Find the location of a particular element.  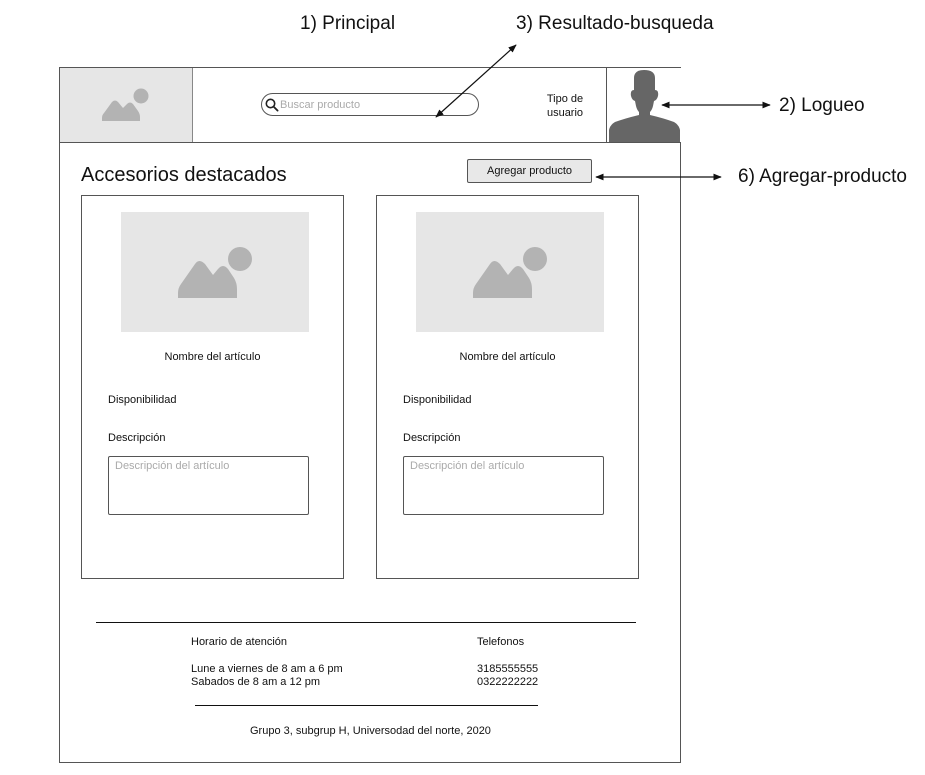

arrow-resultado-busqueda is located at coordinates (476, 81).